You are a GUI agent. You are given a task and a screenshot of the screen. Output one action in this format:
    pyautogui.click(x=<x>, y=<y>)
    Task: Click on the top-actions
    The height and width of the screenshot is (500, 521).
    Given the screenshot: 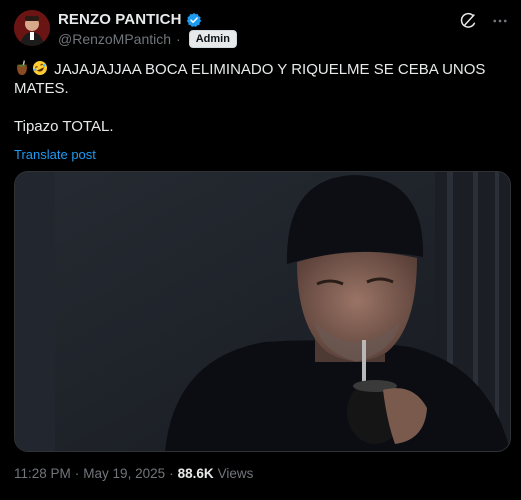 What is the action you would take?
    pyautogui.click(x=484, y=21)
    